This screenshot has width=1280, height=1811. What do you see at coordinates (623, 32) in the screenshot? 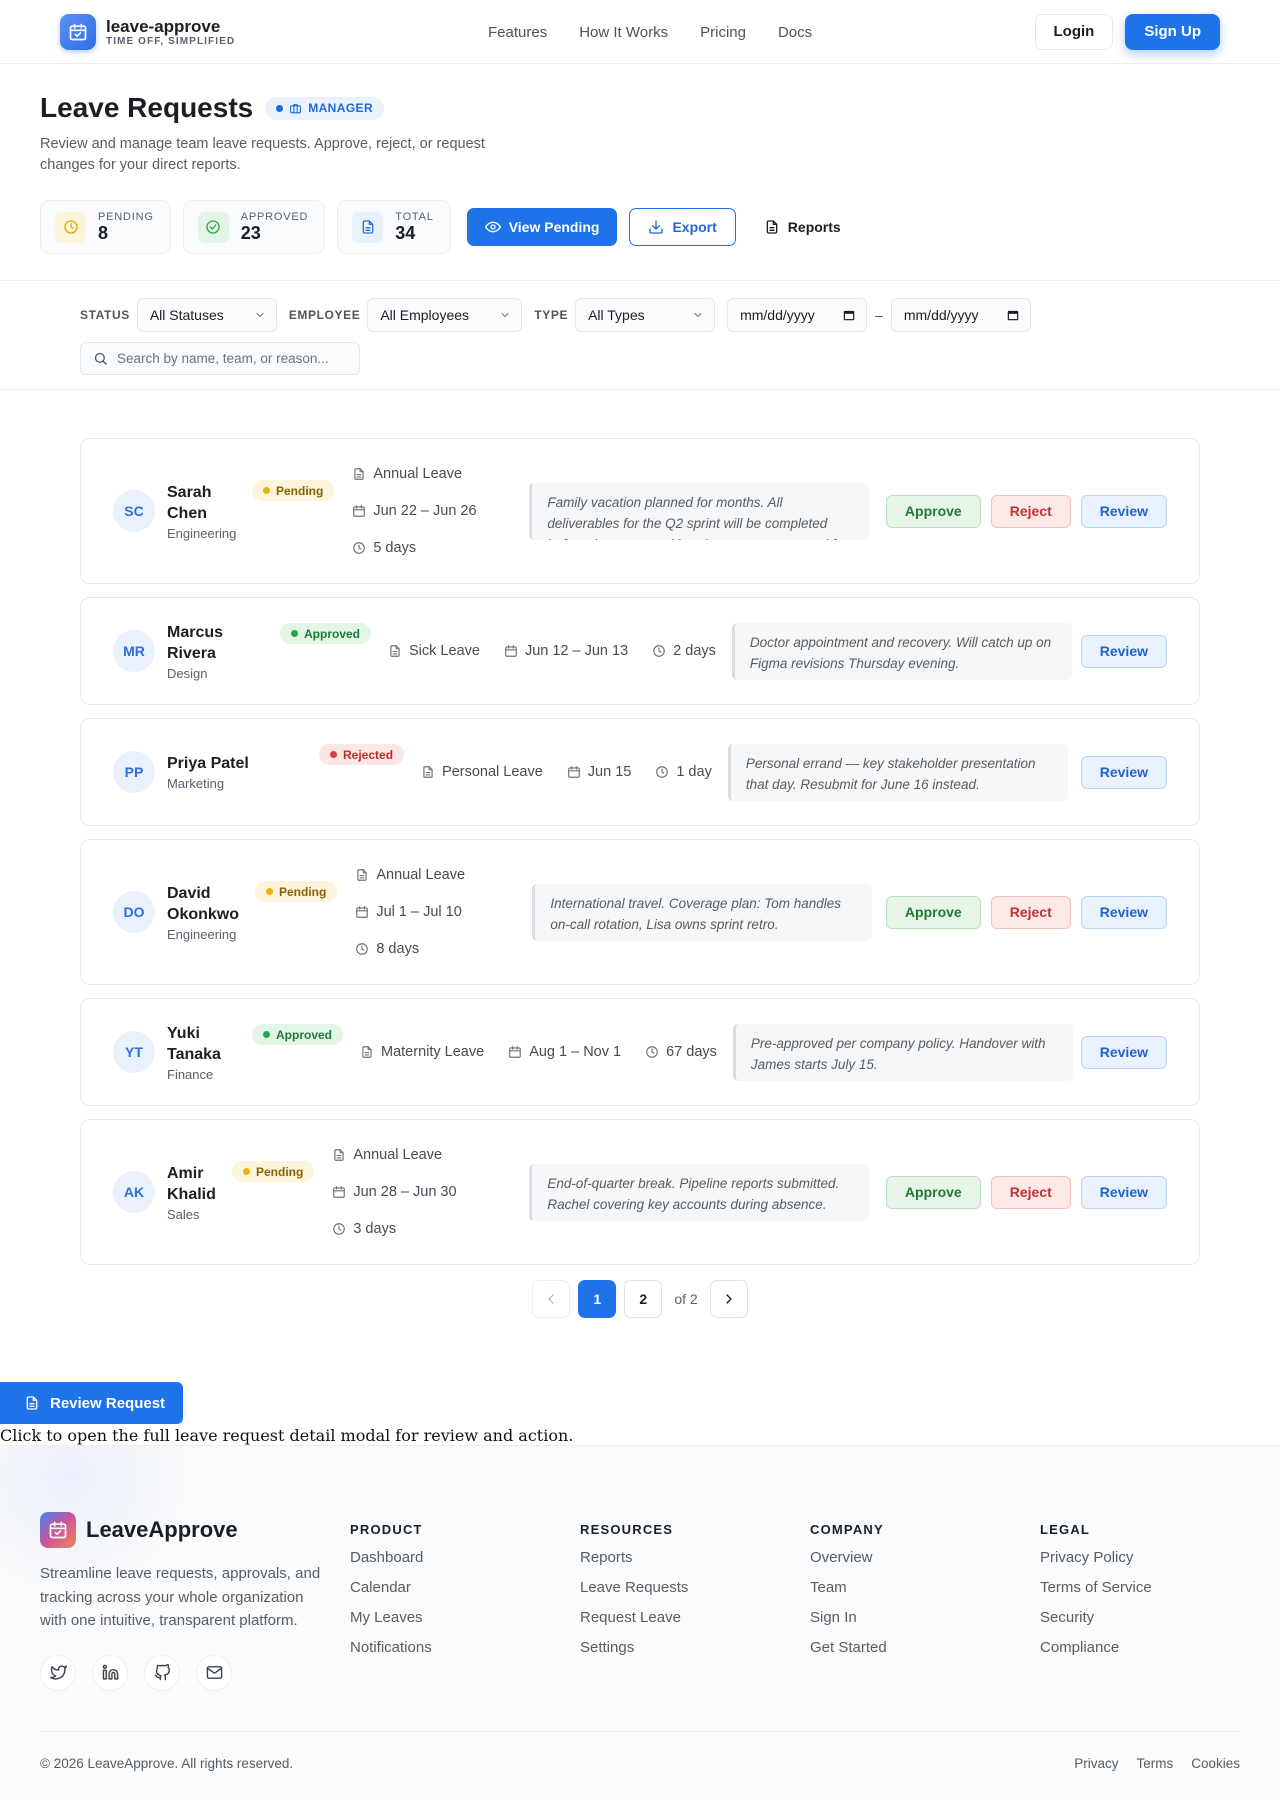
I see `nav-link-how-it-works: How It Works` at bounding box center [623, 32].